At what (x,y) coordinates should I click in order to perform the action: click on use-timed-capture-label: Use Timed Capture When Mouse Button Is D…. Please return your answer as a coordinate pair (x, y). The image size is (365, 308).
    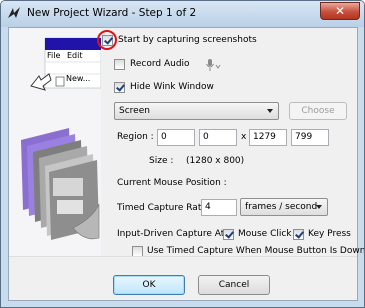
    Looking at the image, I should click on (255, 251).